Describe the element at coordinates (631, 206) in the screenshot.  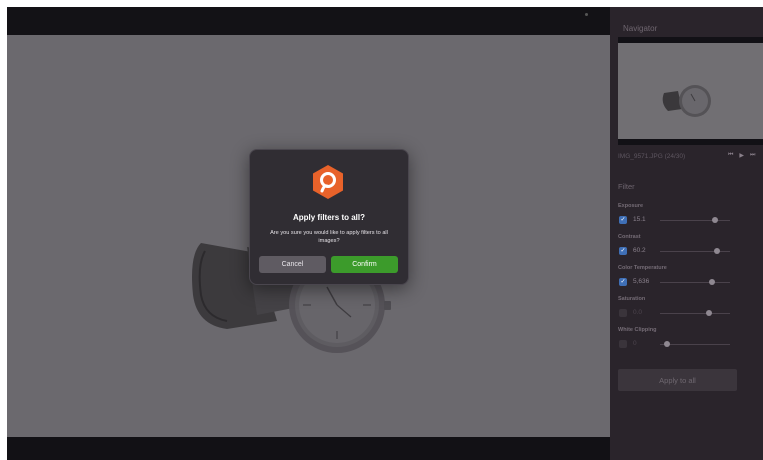
I see `filter-label: Exposure` at that location.